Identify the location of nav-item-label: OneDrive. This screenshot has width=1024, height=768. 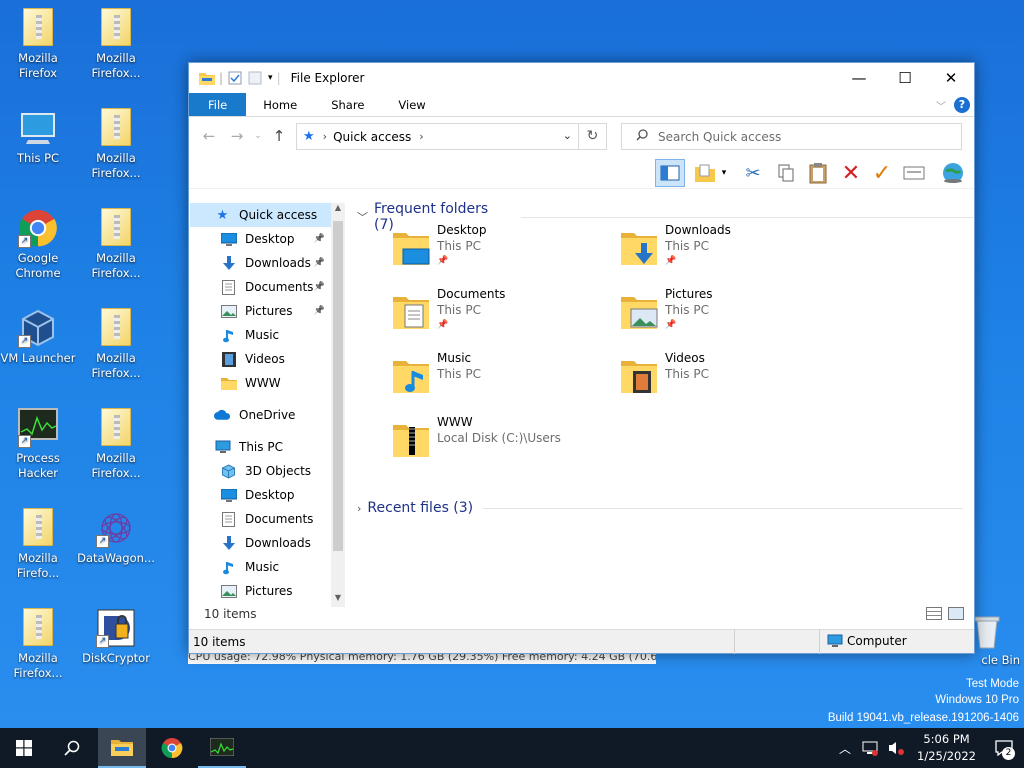
(267, 415).